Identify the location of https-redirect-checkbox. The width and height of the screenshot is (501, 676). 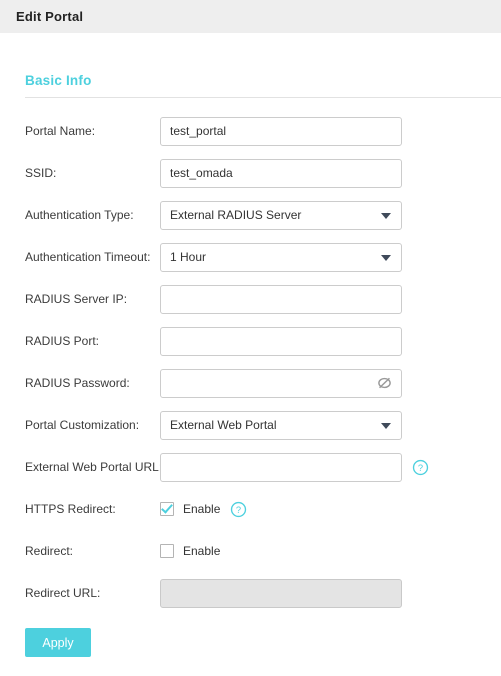
(167, 509).